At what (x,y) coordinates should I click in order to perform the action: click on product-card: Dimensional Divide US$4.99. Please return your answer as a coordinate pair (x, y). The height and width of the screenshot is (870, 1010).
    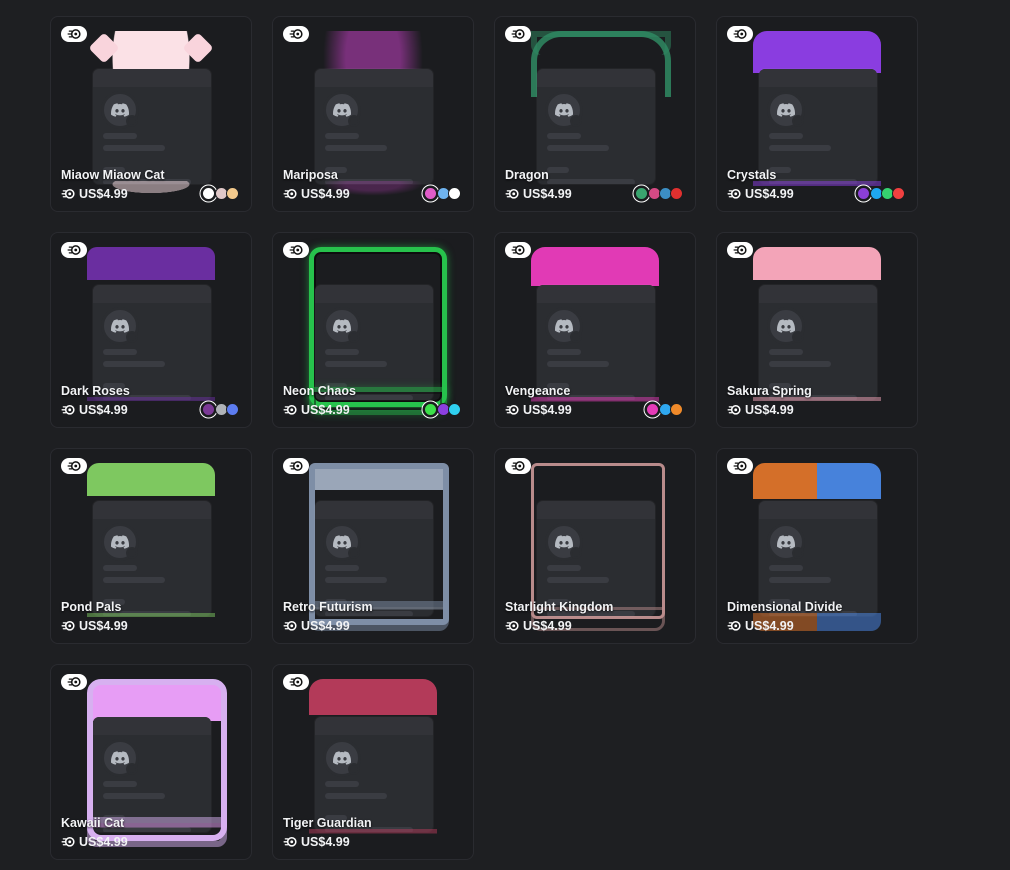
    Looking at the image, I should click on (817, 546).